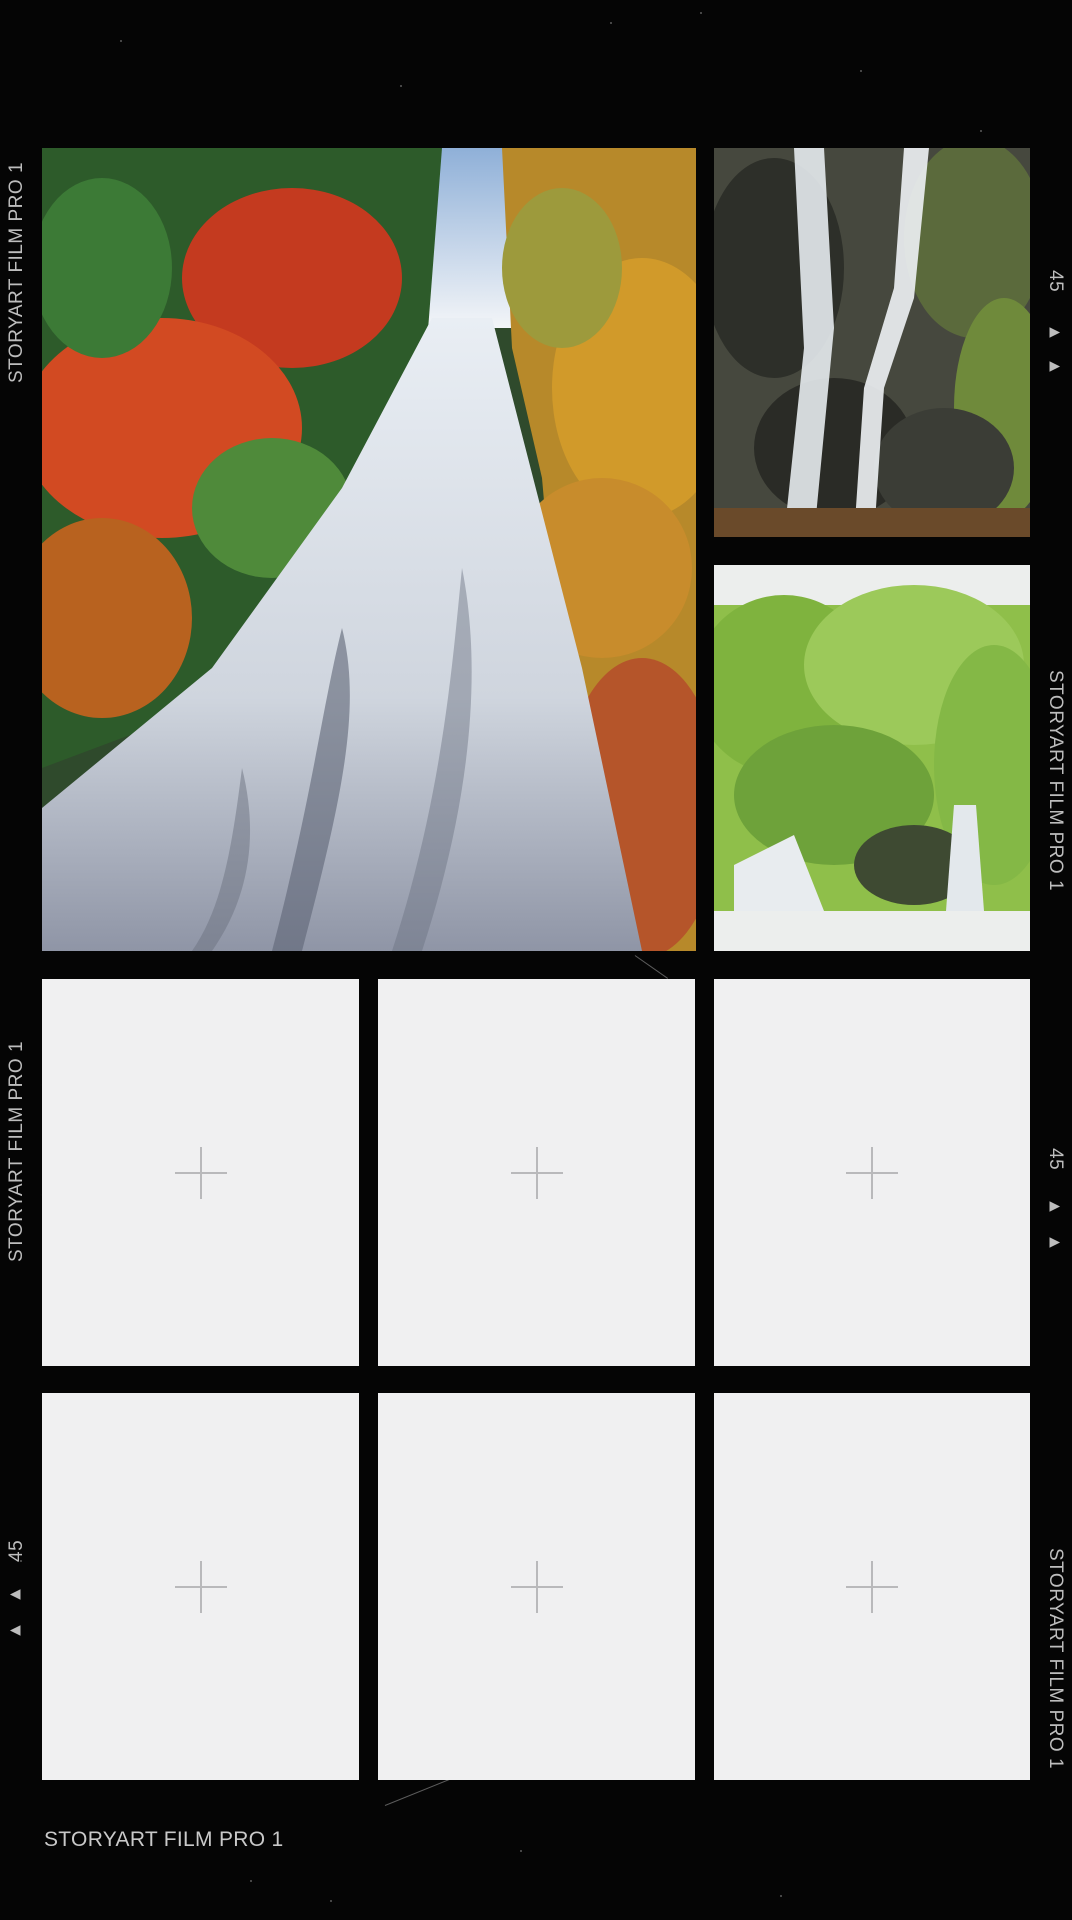 The height and width of the screenshot is (1920, 1072). I want to click on waterfall-rocks-photo, so click(872, 342).